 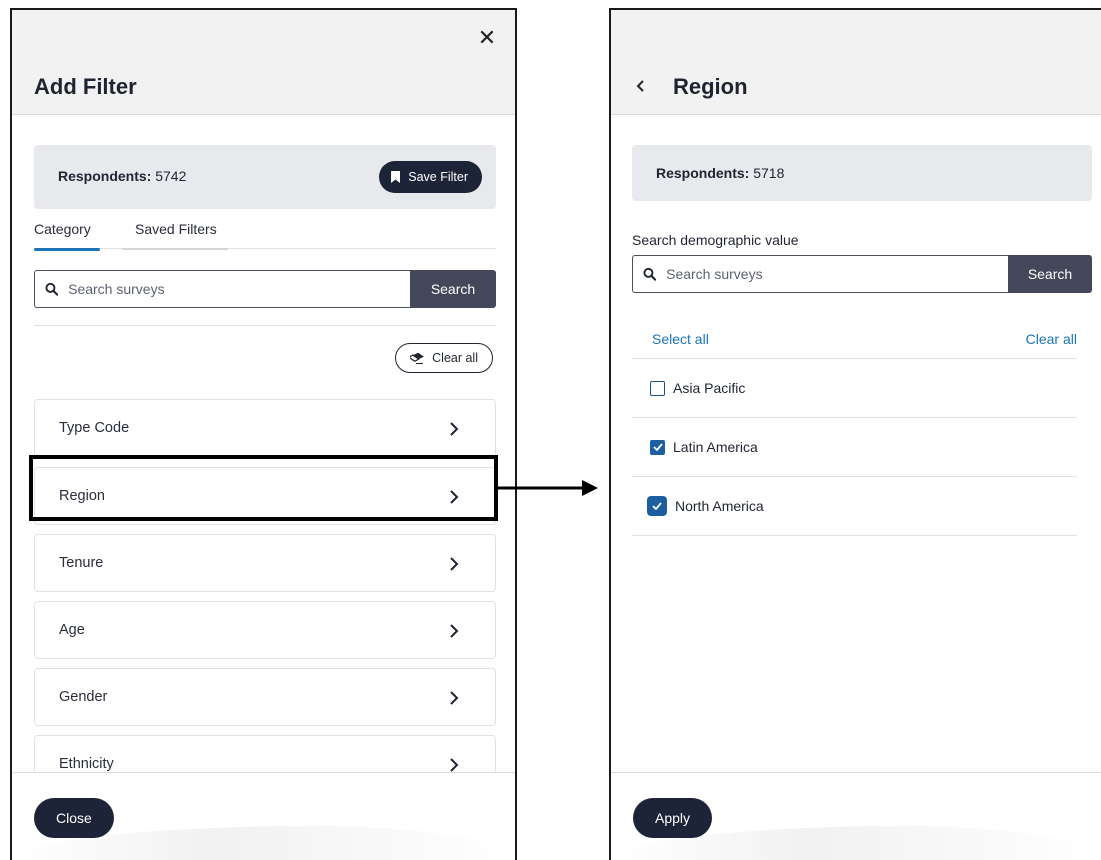 What do you see at coordinates (715, 447) in the screenshot?
I see `option-label: Latin America` at bounding box center [715, 447].